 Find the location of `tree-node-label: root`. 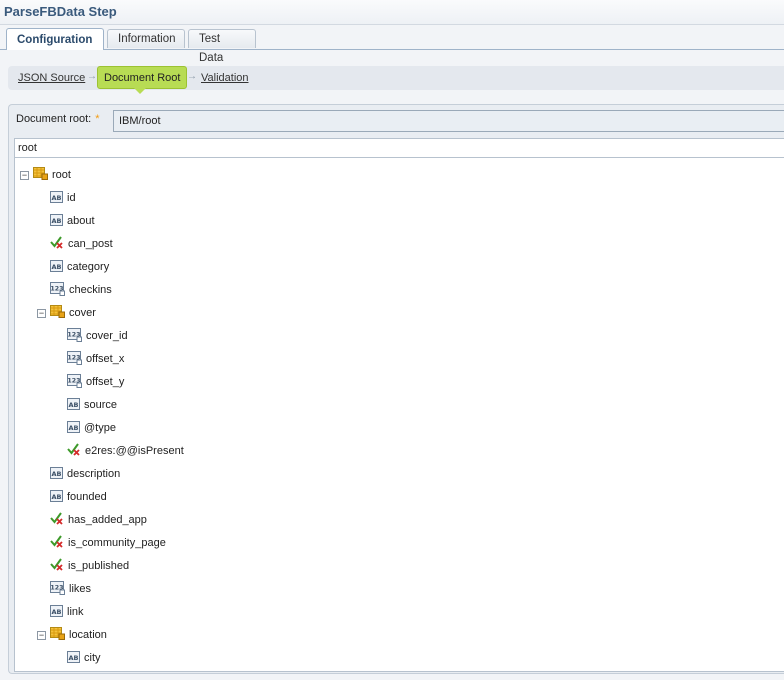

tree-node-label: root is located at coordinates (61, 175).